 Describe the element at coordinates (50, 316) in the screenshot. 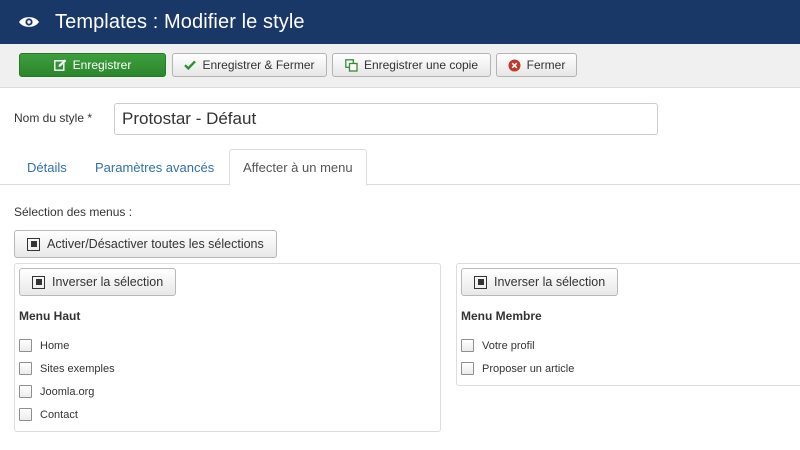

I see `menu-title: Menu Haut` at that location.